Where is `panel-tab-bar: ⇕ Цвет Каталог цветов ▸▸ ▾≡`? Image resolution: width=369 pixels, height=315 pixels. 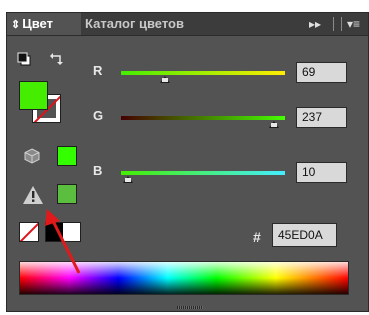
panel-tab-bar: ⇕ Цвет Каталог цветов ▸▸ ▾≡ is located at coordinates (187, 24).